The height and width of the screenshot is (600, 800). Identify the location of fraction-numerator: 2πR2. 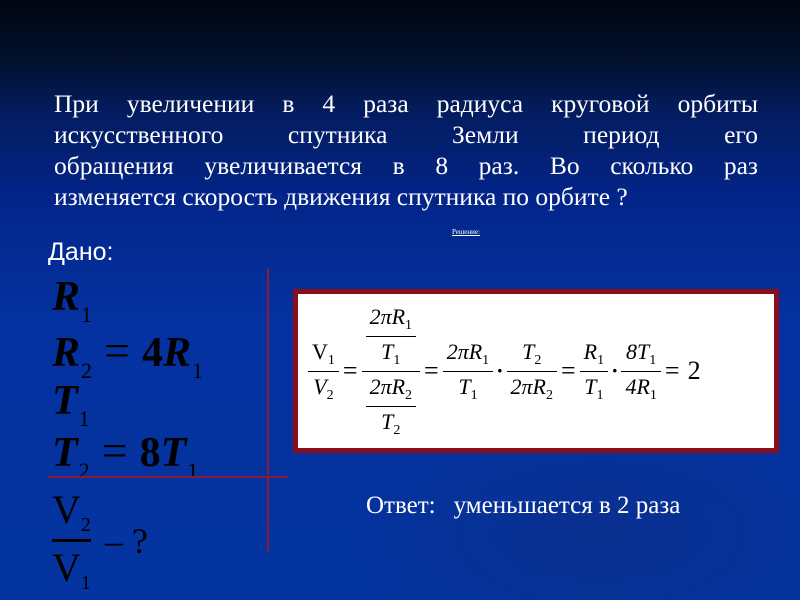
(391, 389).